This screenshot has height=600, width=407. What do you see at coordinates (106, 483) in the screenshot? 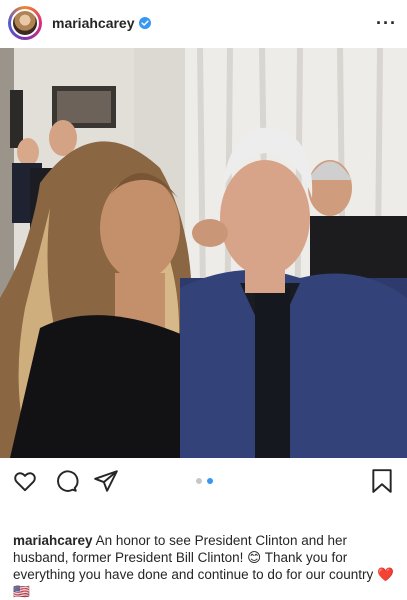
I see `share-icon` at bounding box center [106, 483].